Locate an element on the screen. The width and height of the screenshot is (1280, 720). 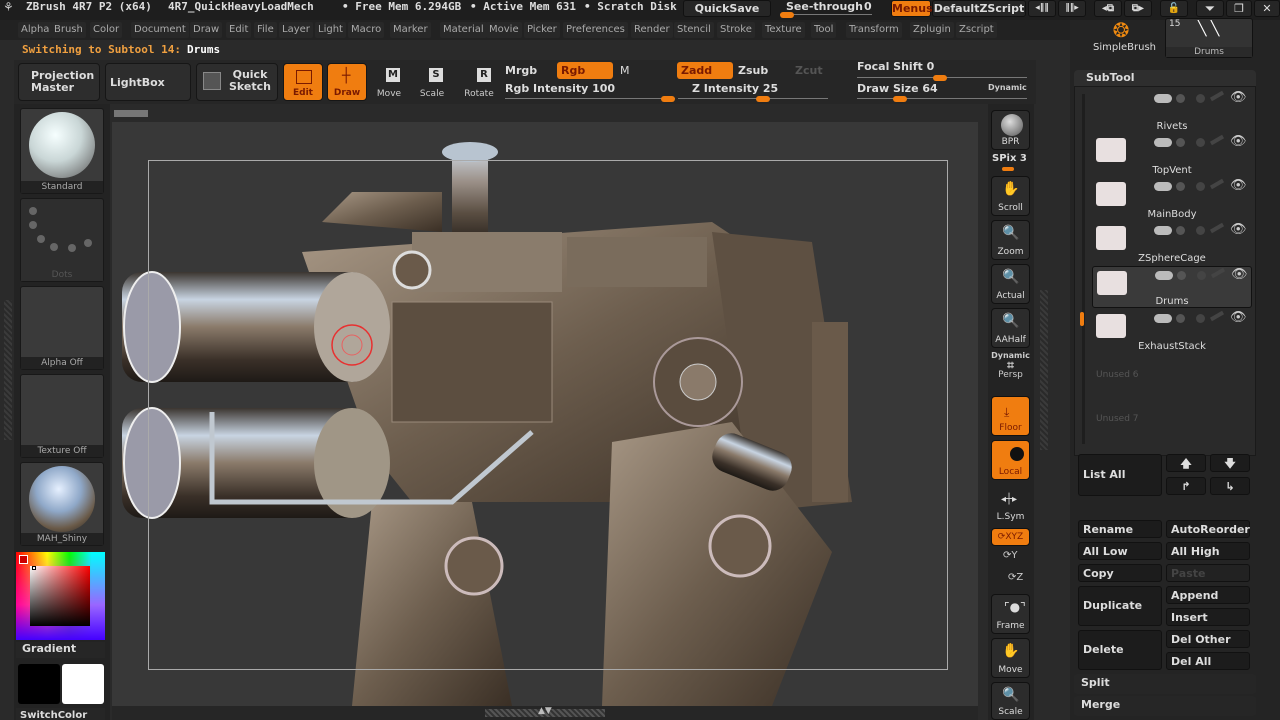
insert-button: Insert is located at coordinates (1208, 617).